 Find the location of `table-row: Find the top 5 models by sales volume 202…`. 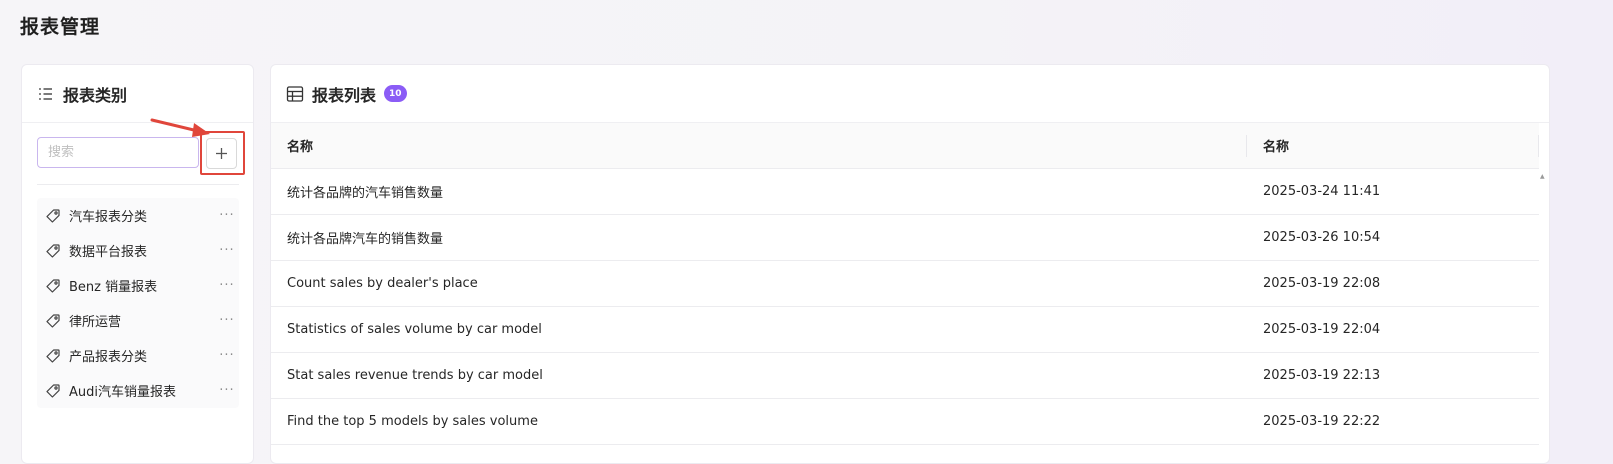

table-row: Find the top 5 models by sales volume 202… is located at coordinates (905, 422).